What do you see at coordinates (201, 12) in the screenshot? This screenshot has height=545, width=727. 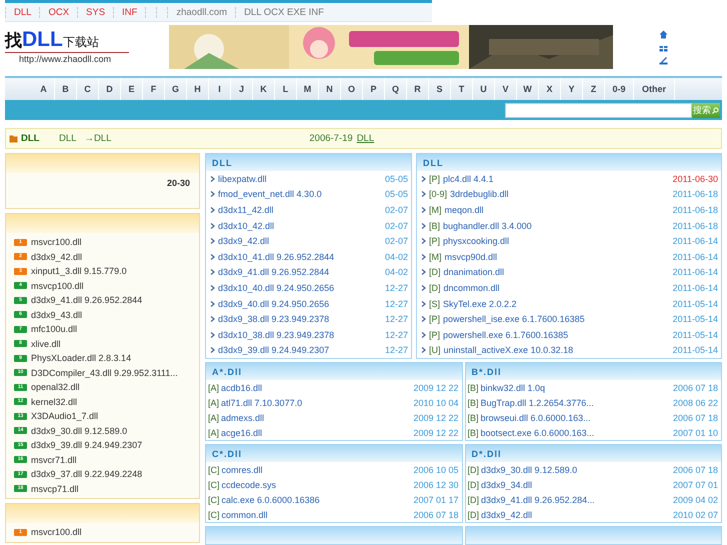 I see `site-name: zhaodll.com` at bounding box center [201, 12].